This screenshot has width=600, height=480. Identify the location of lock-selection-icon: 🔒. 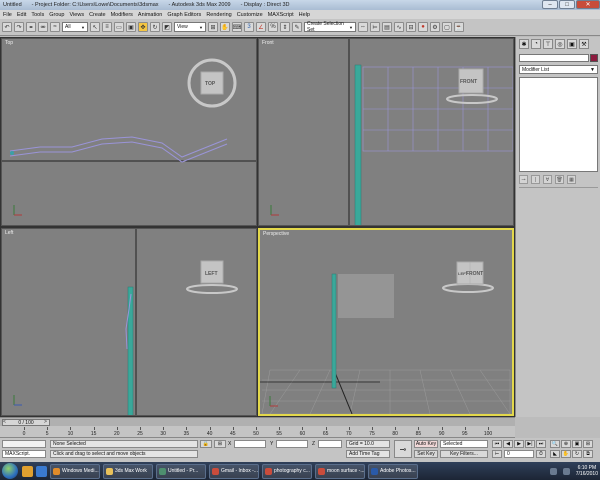
(206, 444).